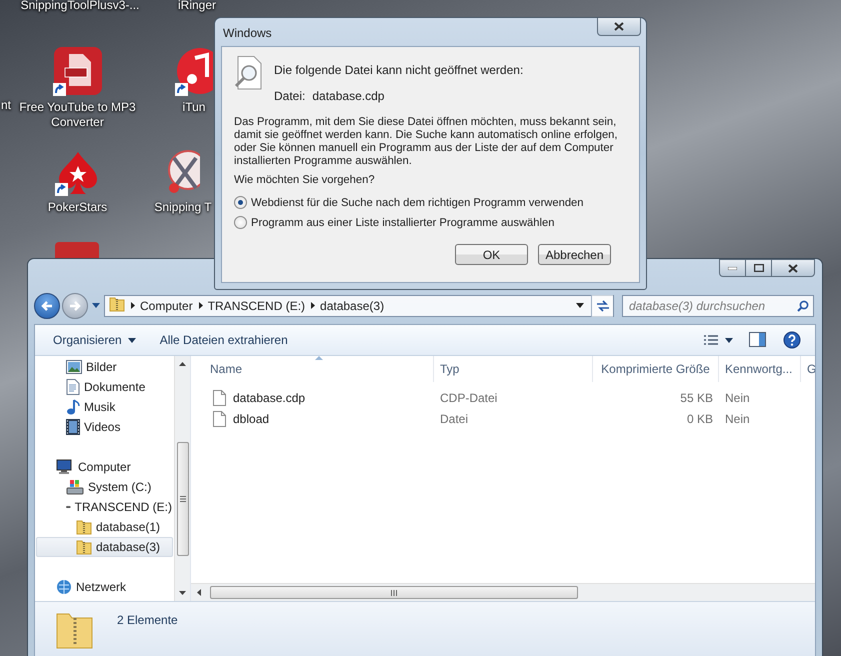 This screenshot has height=656, width=841. Describe the element at coordinates (74, 367) in the screenshot. I see `picture-icon` at that location.